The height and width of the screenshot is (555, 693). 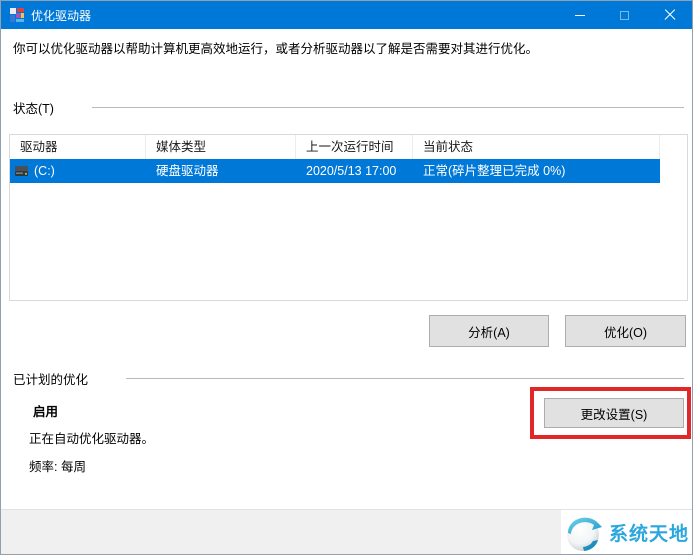 I want to click on table-header: 驱动器 媒体类型 上一次运行时间 当前状态, so click(x=348, y=147).